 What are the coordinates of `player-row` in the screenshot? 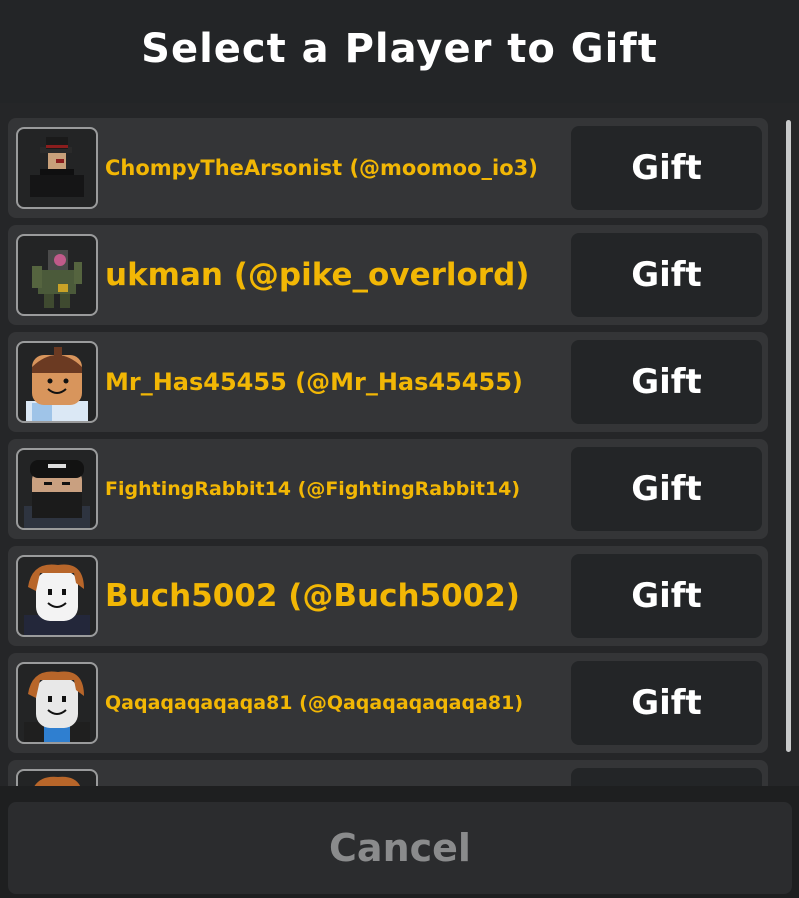 It's located at (388, 773).